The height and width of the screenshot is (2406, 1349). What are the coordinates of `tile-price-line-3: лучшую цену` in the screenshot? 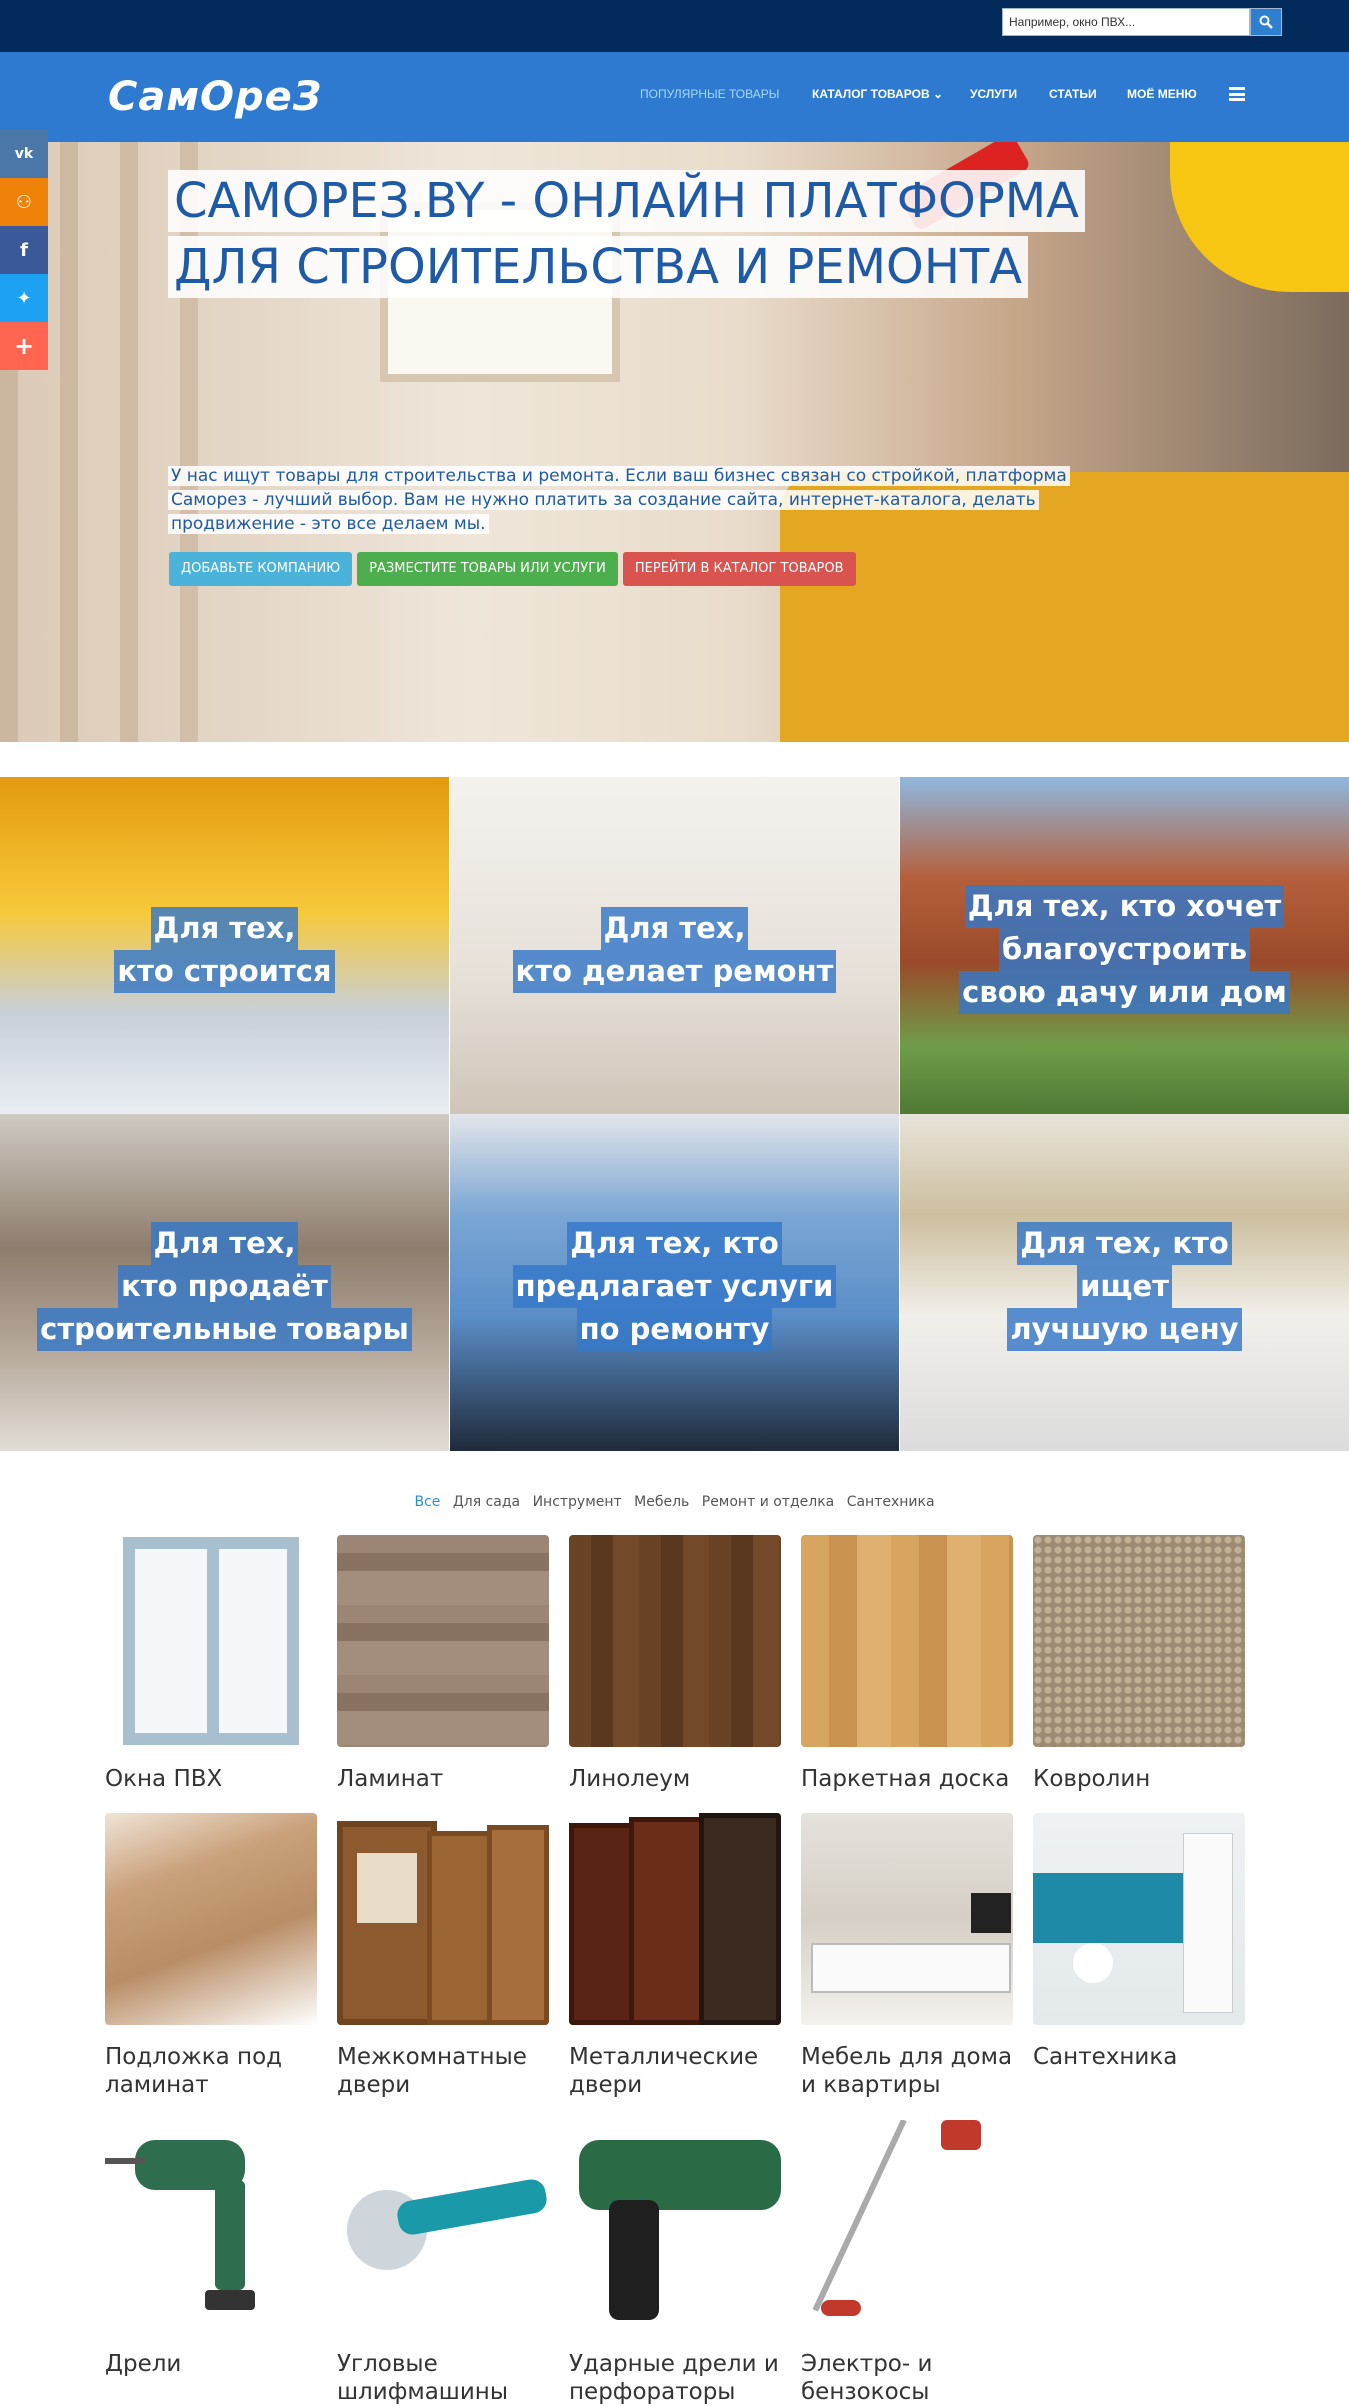 It's located at (1124, 1329).